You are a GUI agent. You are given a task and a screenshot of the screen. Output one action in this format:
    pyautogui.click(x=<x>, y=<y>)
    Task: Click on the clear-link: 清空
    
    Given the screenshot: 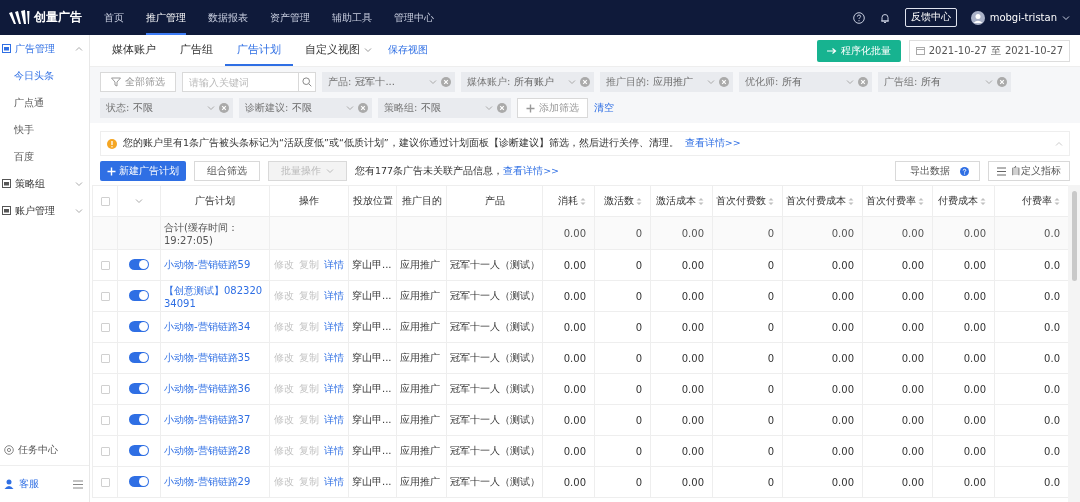 What is the action you would take?
    pyautogui.click(x=604, y=108)
    